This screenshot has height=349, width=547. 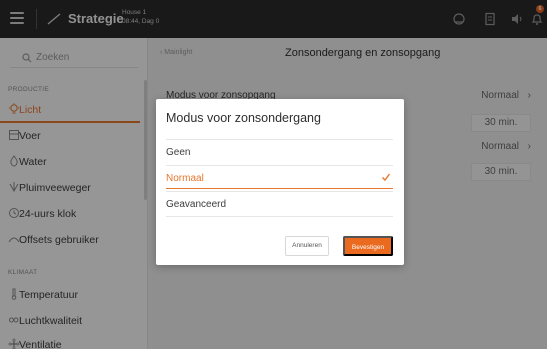 I want to click on option-label: Geen, so click(x=178, y=152).